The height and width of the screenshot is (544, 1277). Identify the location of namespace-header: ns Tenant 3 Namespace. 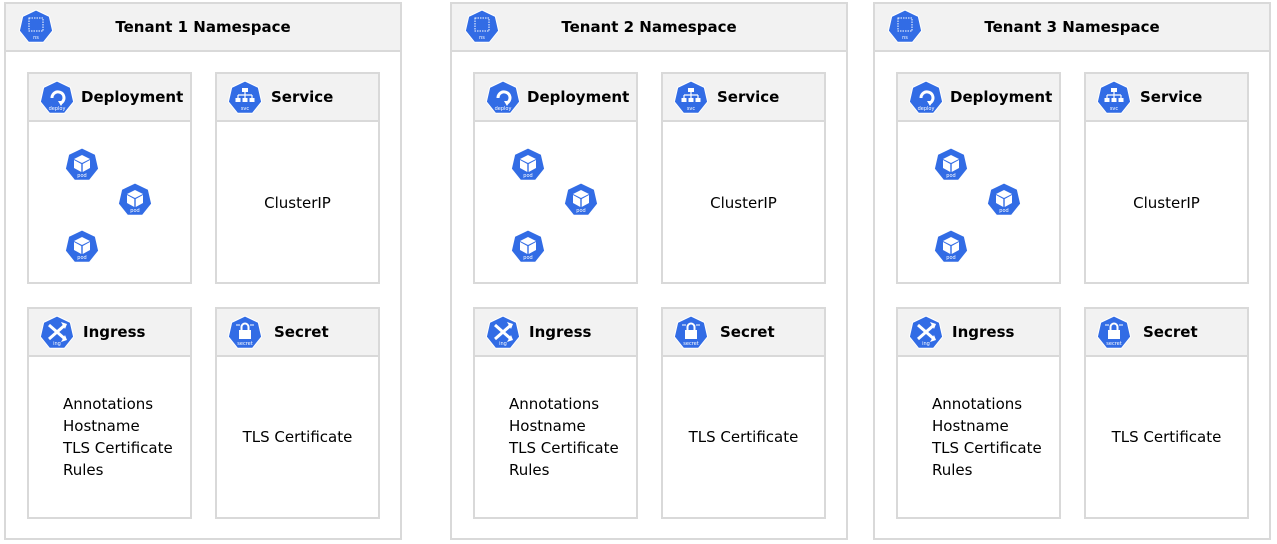
(1072, 28).